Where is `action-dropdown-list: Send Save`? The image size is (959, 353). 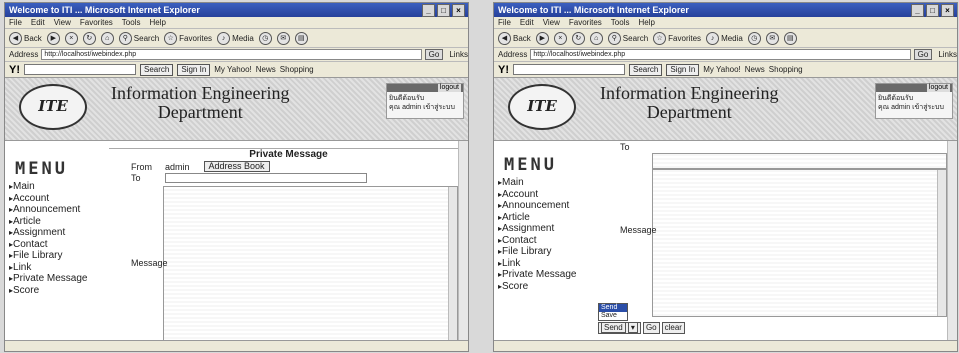 action-dropdown-list: Send Save is located at coordinates (613, 312).